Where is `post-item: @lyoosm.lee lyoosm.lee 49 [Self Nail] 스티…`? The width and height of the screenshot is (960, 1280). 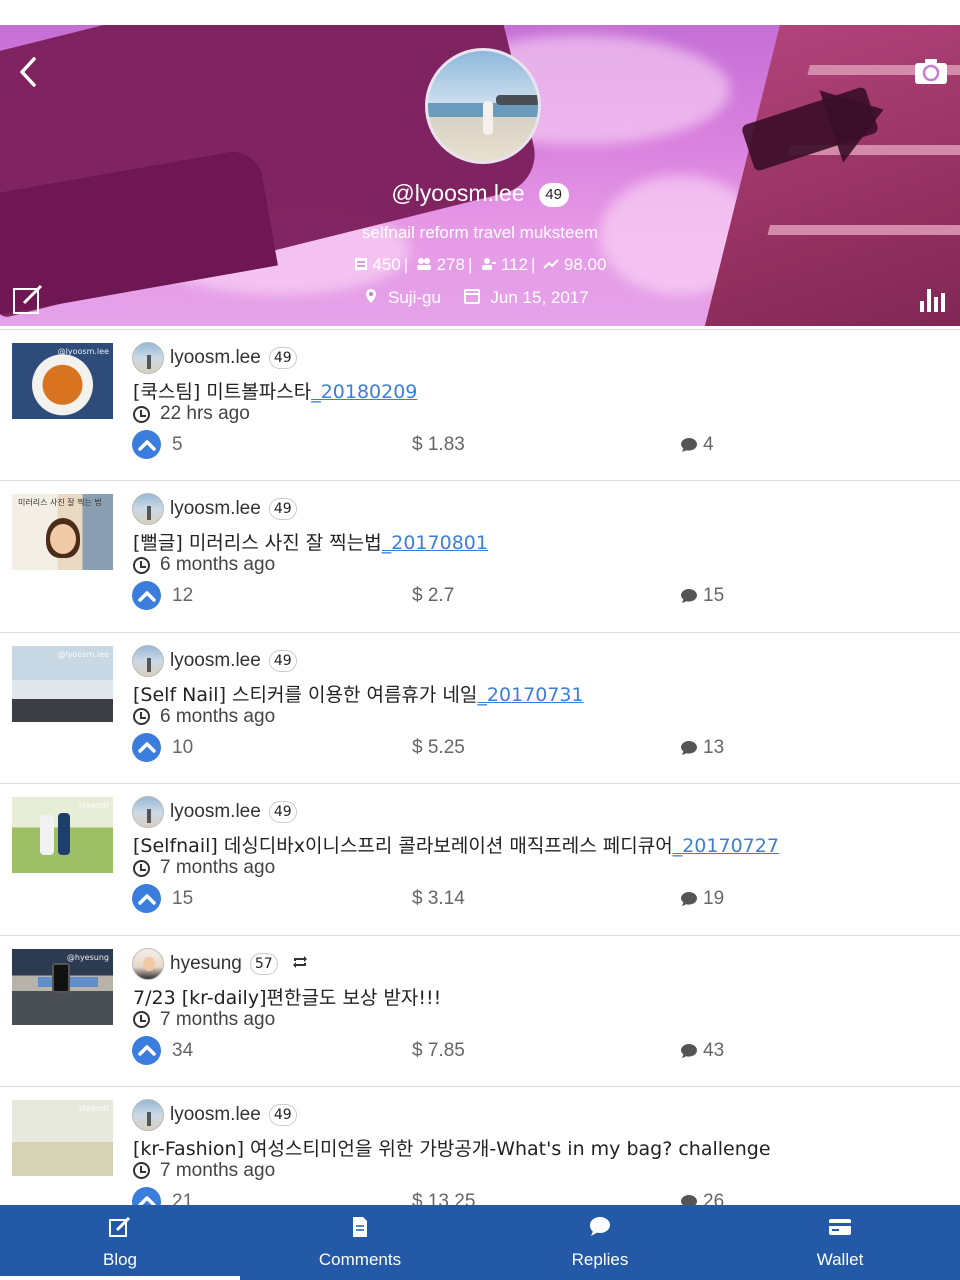
post-item: @lyoosm.lee lyoosm.lee 49 [Self Nail] 스티… is located at coordinates (480, 709).